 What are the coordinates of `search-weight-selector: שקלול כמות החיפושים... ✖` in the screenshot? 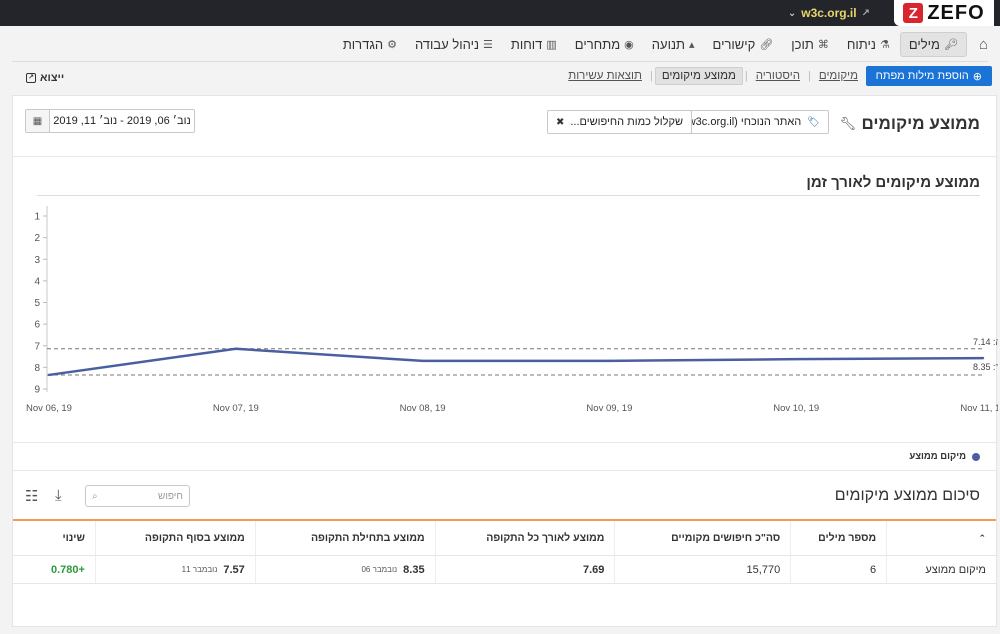 It's located at (619, 122).